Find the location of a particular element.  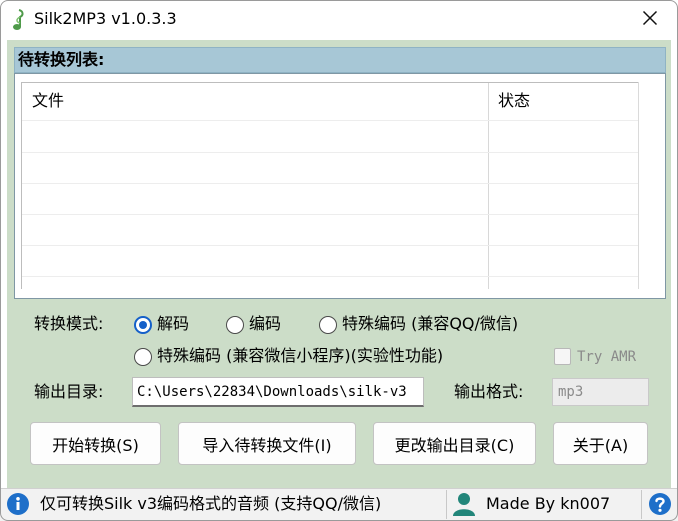

status-info-text: 仅可转换Silk v3编码格式的音频 (支持QQ/微信) is located at coordinates (211, 503).